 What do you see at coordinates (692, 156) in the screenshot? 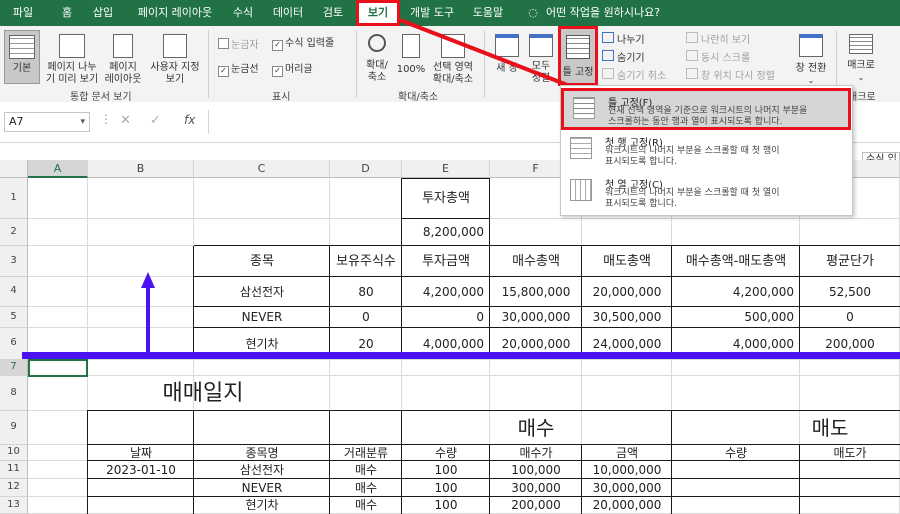
I see `freeze-top-row-desc: 워크시트의 나머지 부분을 스크롤할 때 첫 행이 표시되도록 합니다.` at bounding box center [692, 156].